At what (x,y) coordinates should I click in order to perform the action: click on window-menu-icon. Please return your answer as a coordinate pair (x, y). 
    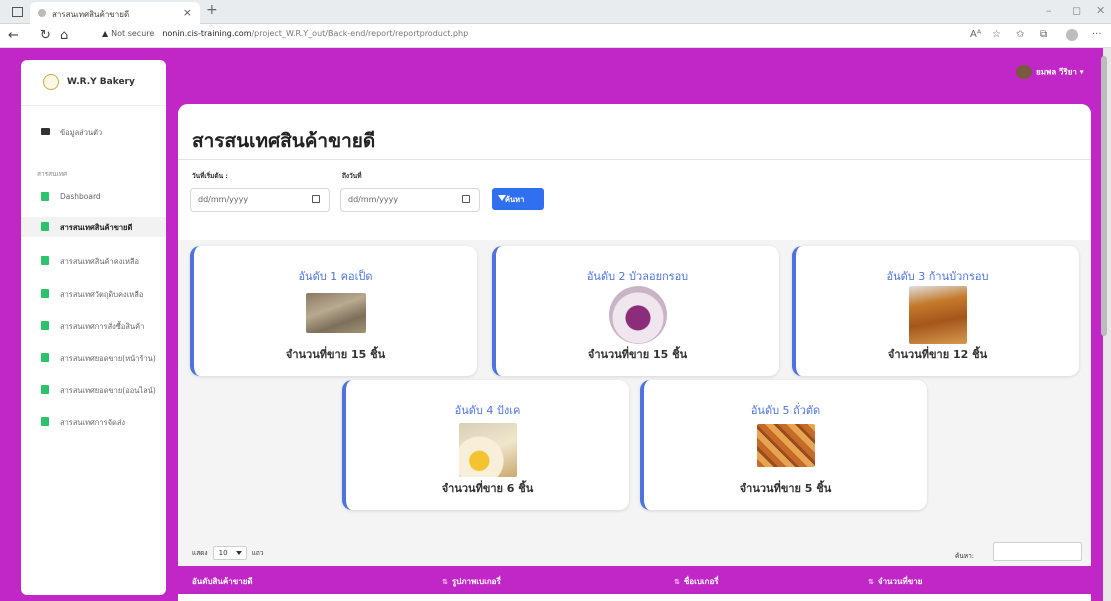
    Looking at the image, I should click on (17, 12).